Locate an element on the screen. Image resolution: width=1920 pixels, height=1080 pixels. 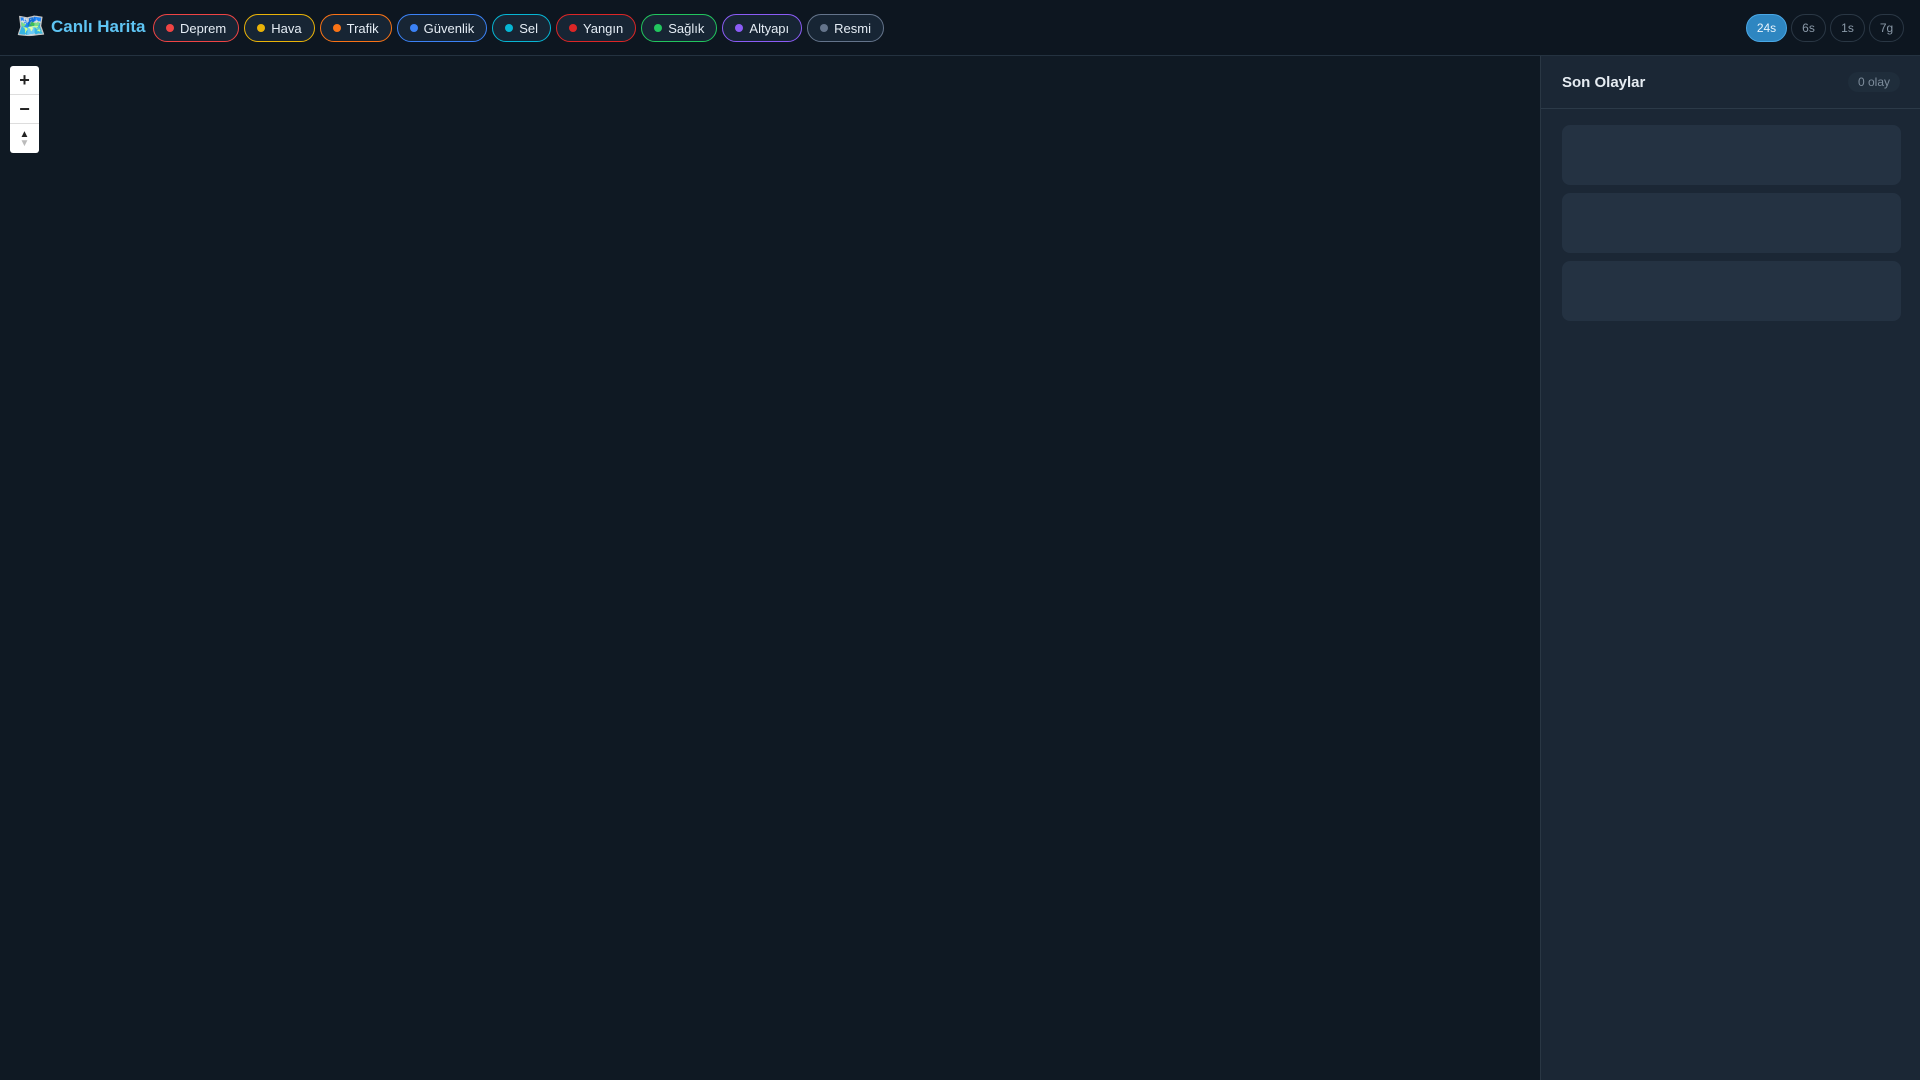
filter-sağlık: Sağlık is located at coordinates (679, 28).